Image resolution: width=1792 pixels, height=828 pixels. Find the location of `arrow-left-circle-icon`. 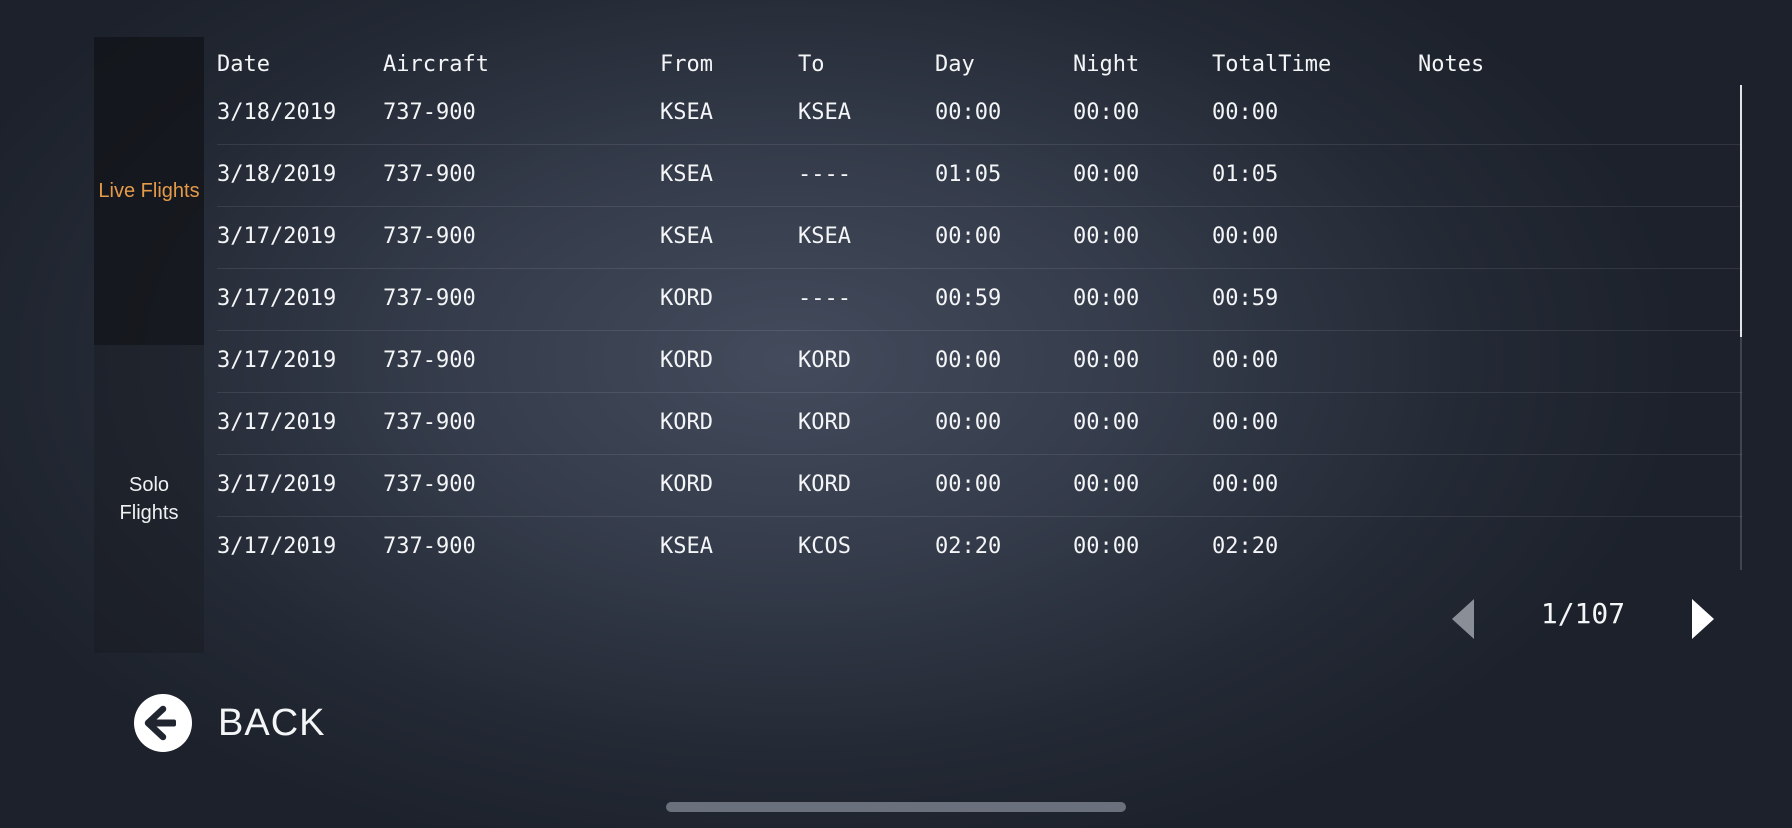

arrow-left-circle-icon is located at coordinates (163, 723).